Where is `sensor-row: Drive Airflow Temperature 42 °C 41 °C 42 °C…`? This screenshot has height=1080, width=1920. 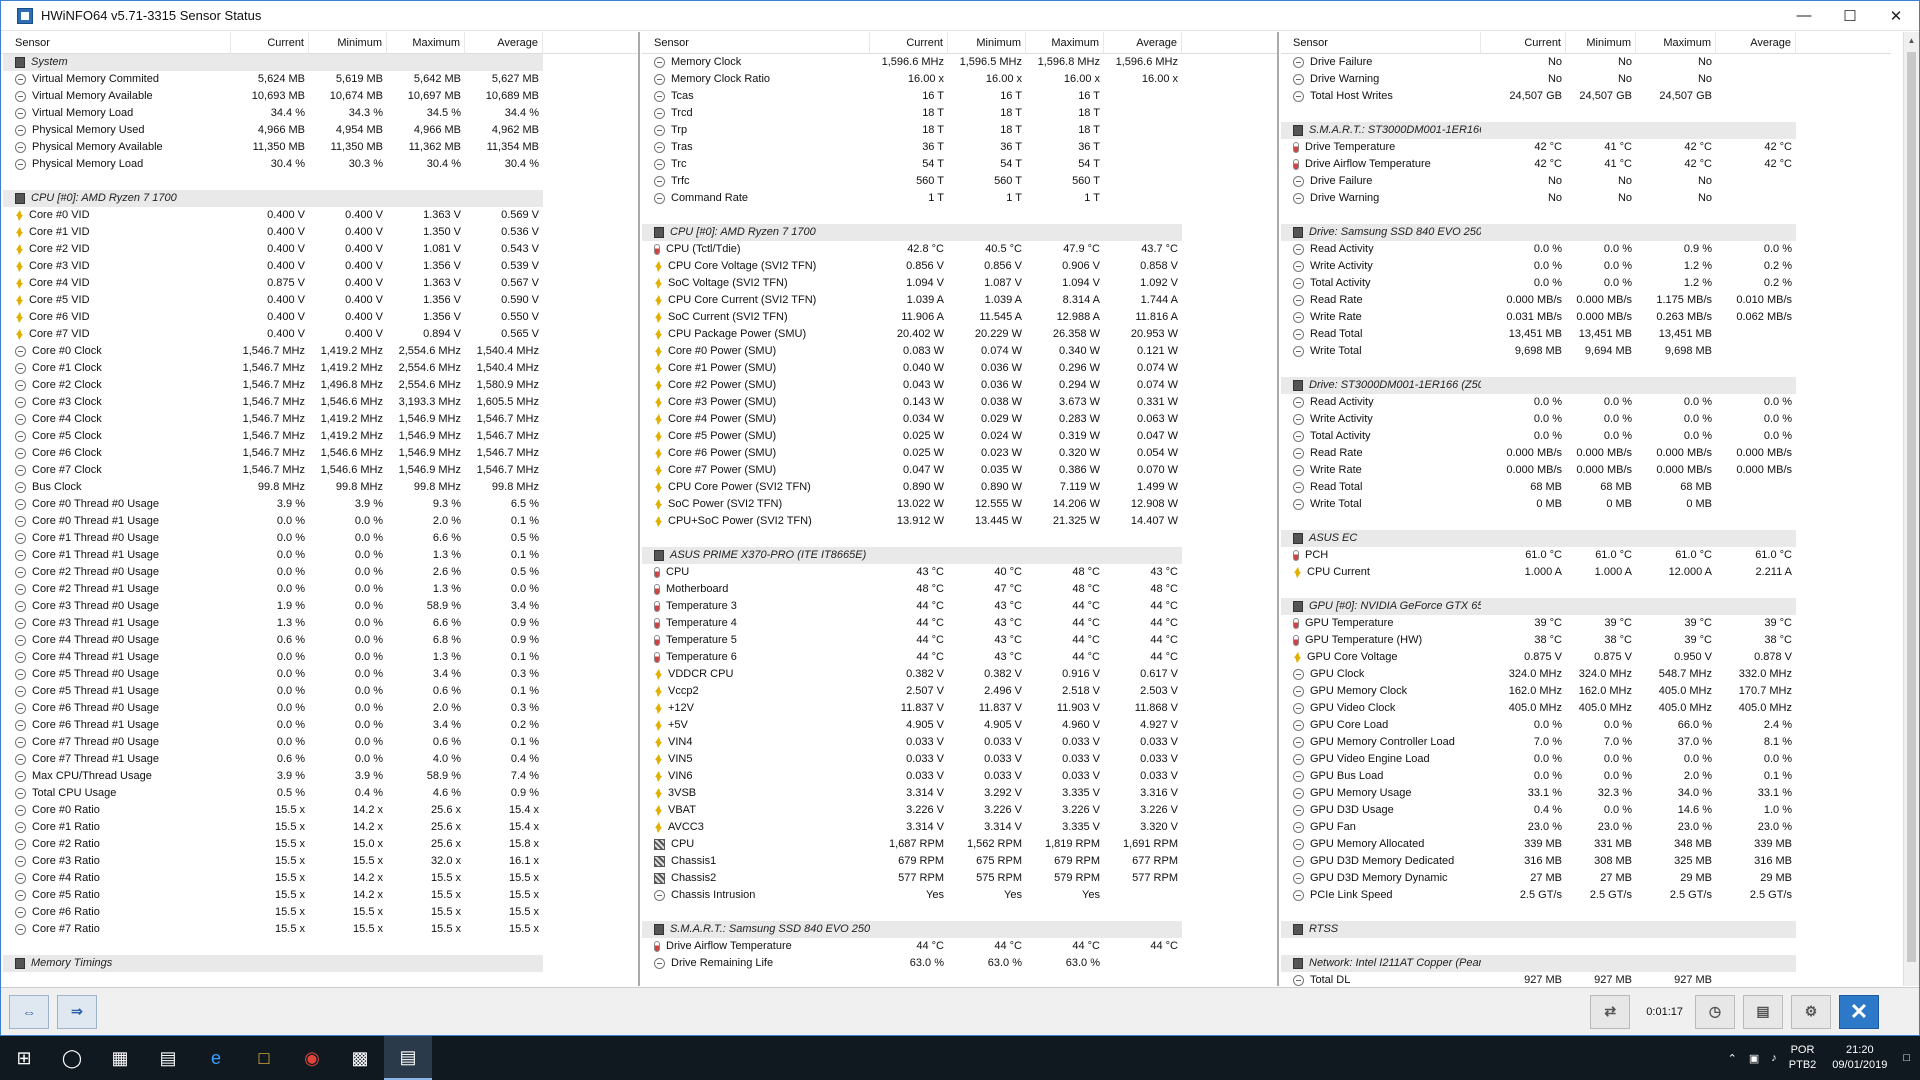
sensor-row: Drive Airflow Temperature 42 °C 41 °C 42 °C… is located at coordinates (1586, 164).